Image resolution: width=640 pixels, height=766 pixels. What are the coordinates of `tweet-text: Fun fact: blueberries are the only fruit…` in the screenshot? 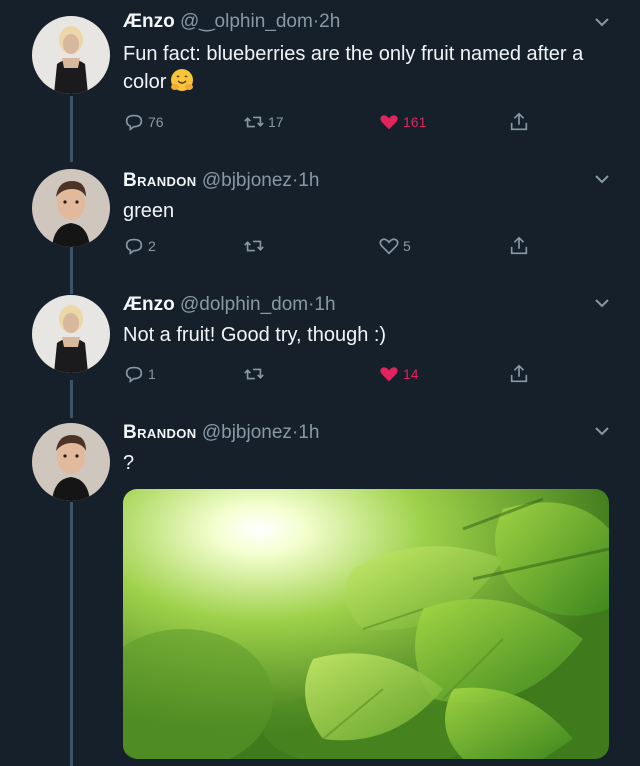 It's located at (373, 68).